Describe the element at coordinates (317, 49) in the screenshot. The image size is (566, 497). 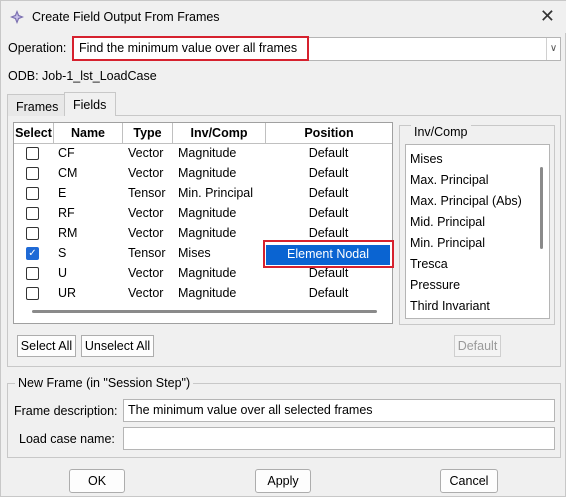
I see `operation-dropdown: Find the minimum value over all frames ∨` at that location.